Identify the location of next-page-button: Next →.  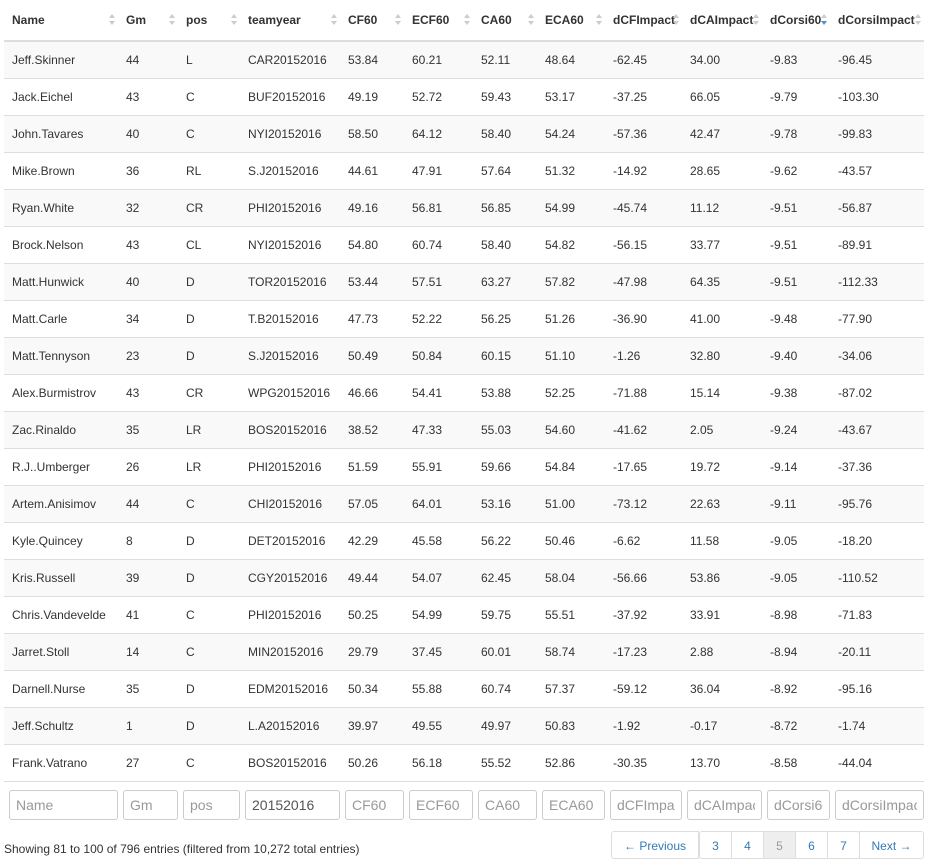
(891, 845).